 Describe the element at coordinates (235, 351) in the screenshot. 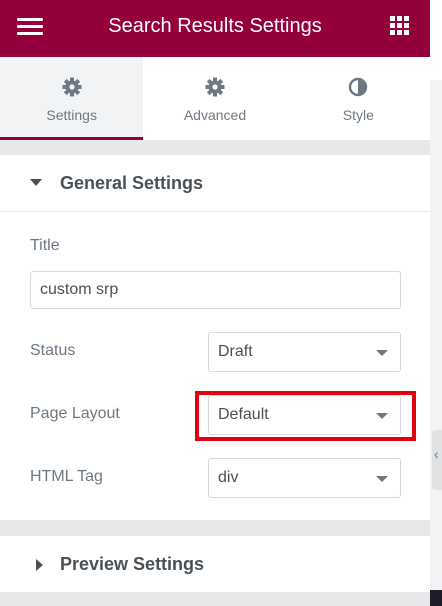

I see `status-select-value: Draft` at that location.